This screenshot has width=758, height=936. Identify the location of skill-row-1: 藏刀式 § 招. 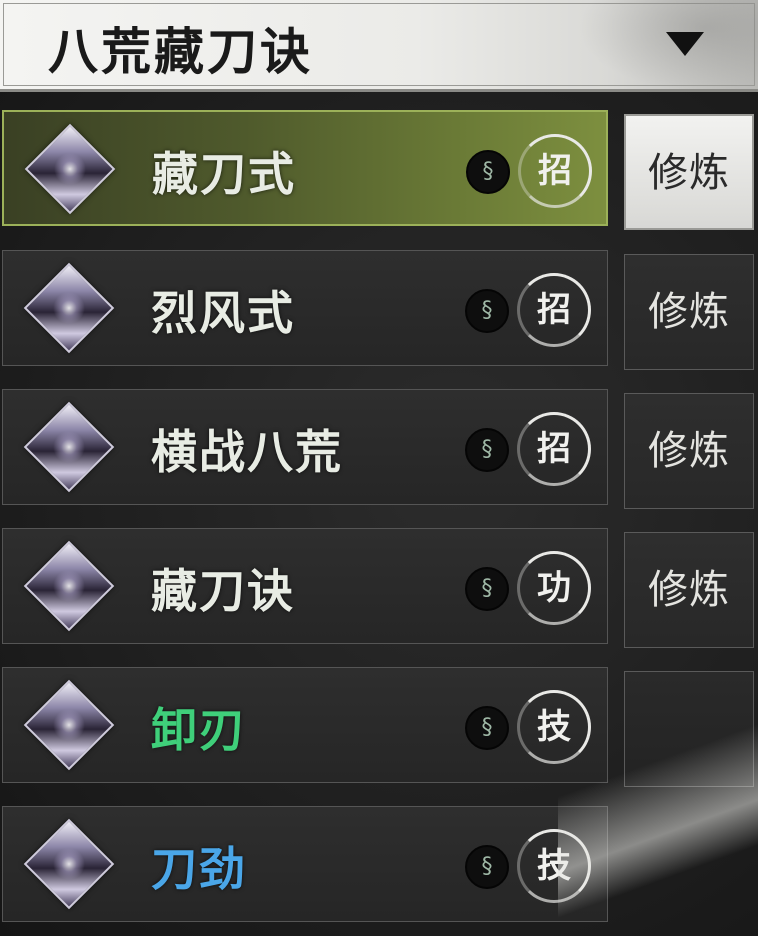
(305, 168).